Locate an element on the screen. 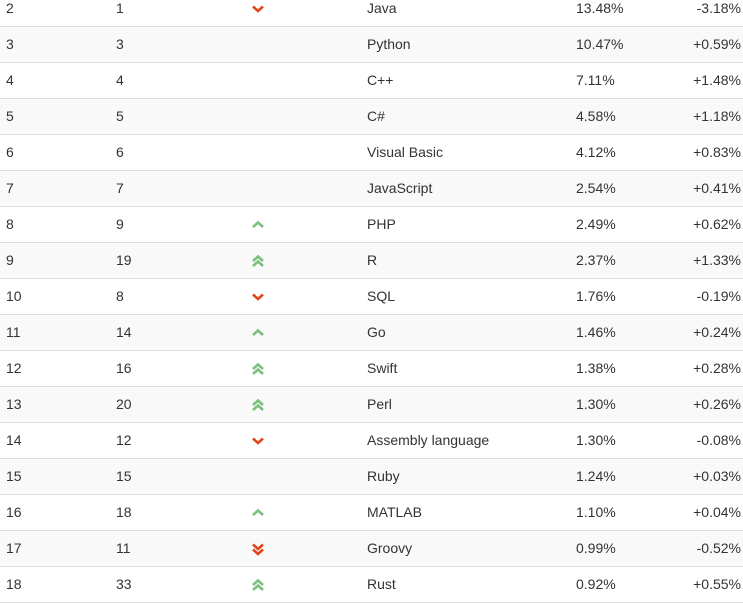  rank-current: 18 is located at coordinates (14, 584).